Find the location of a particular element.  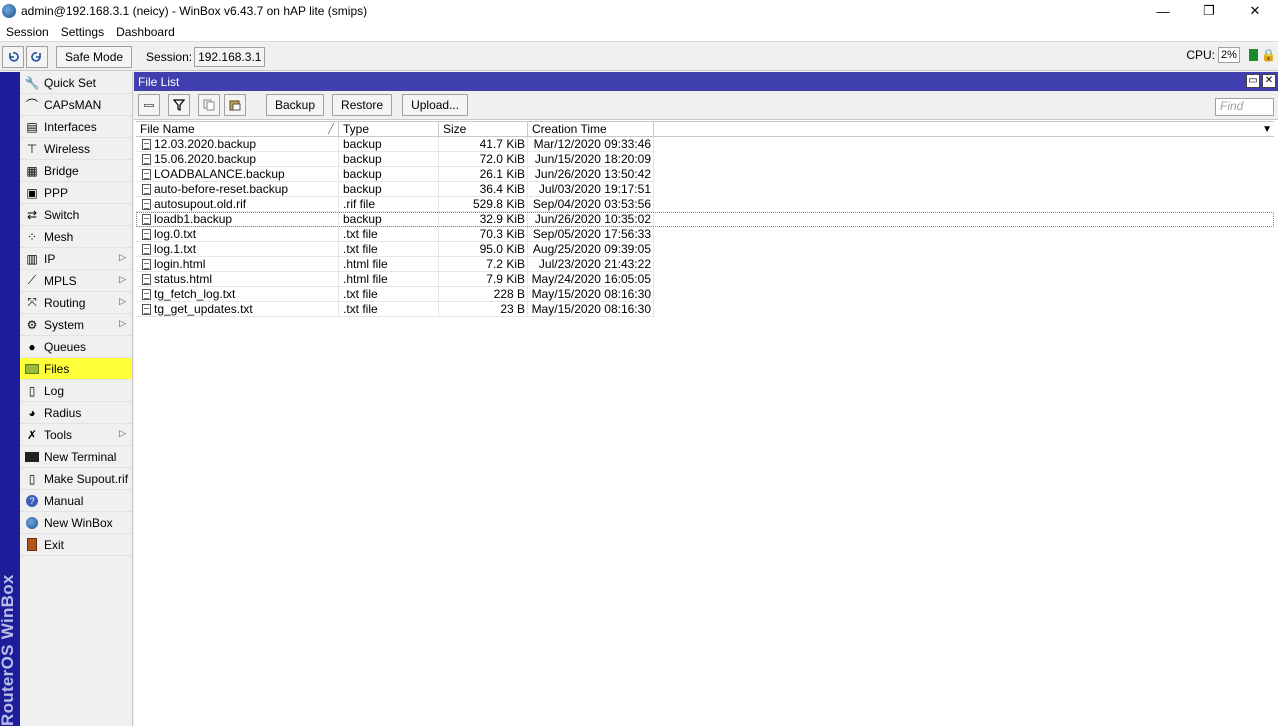

backup-button: Backup is located at coordinates (295, 105).